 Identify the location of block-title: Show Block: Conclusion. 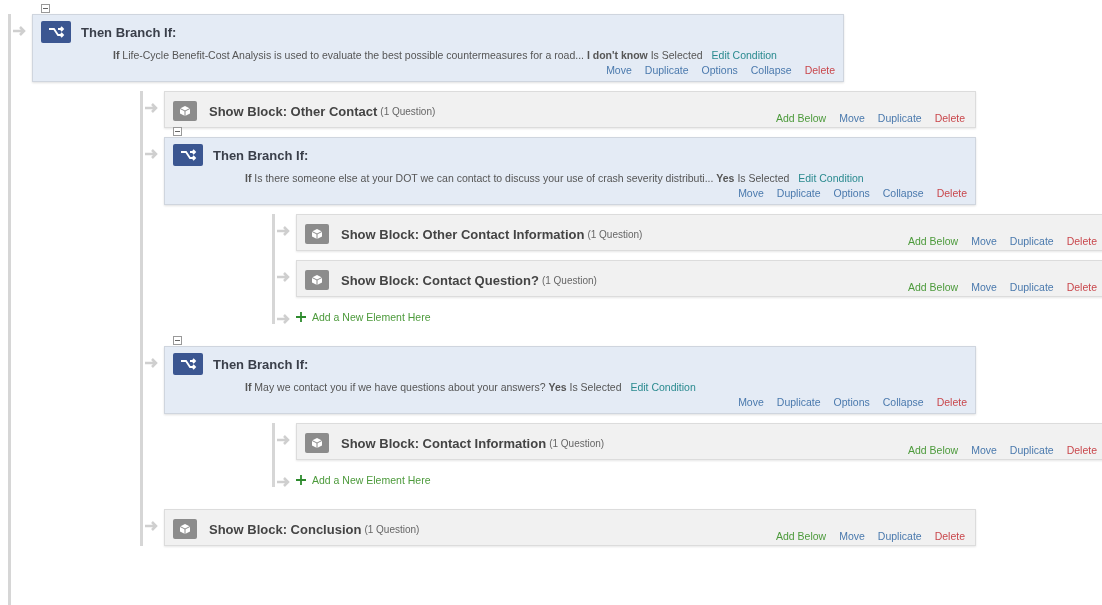
(285, 529).